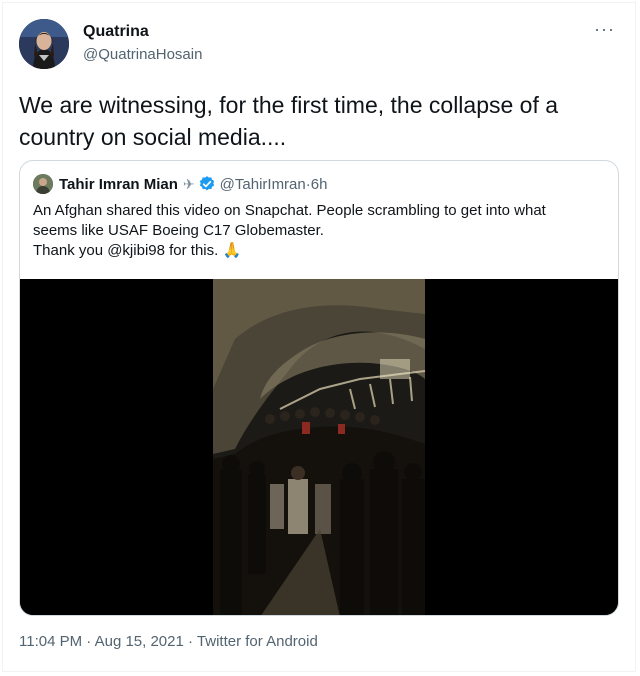 The image size is (640, 676). I want to click on quoted-author-avatar, so click(43, 184).